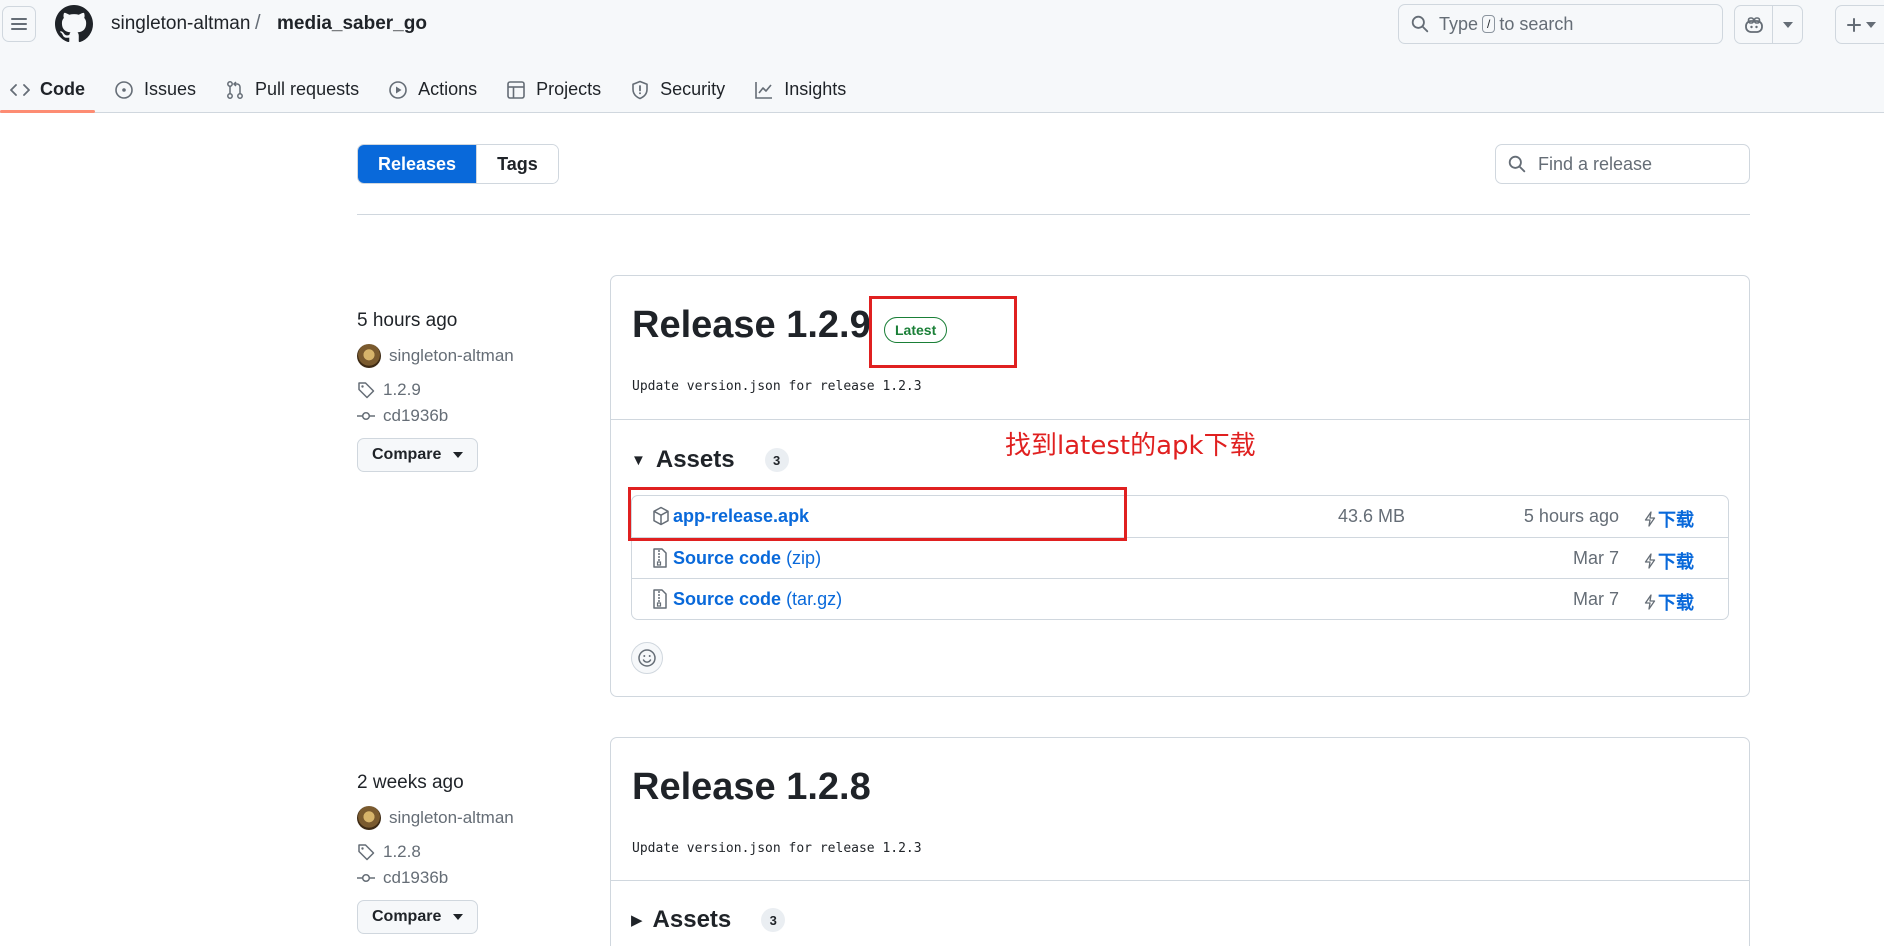 Image resolution: width=1884 pixels, height=946 pixels. Describe the element at coordinates (647, 658) in the screenshot. I see `add-reaction-button` at that location.